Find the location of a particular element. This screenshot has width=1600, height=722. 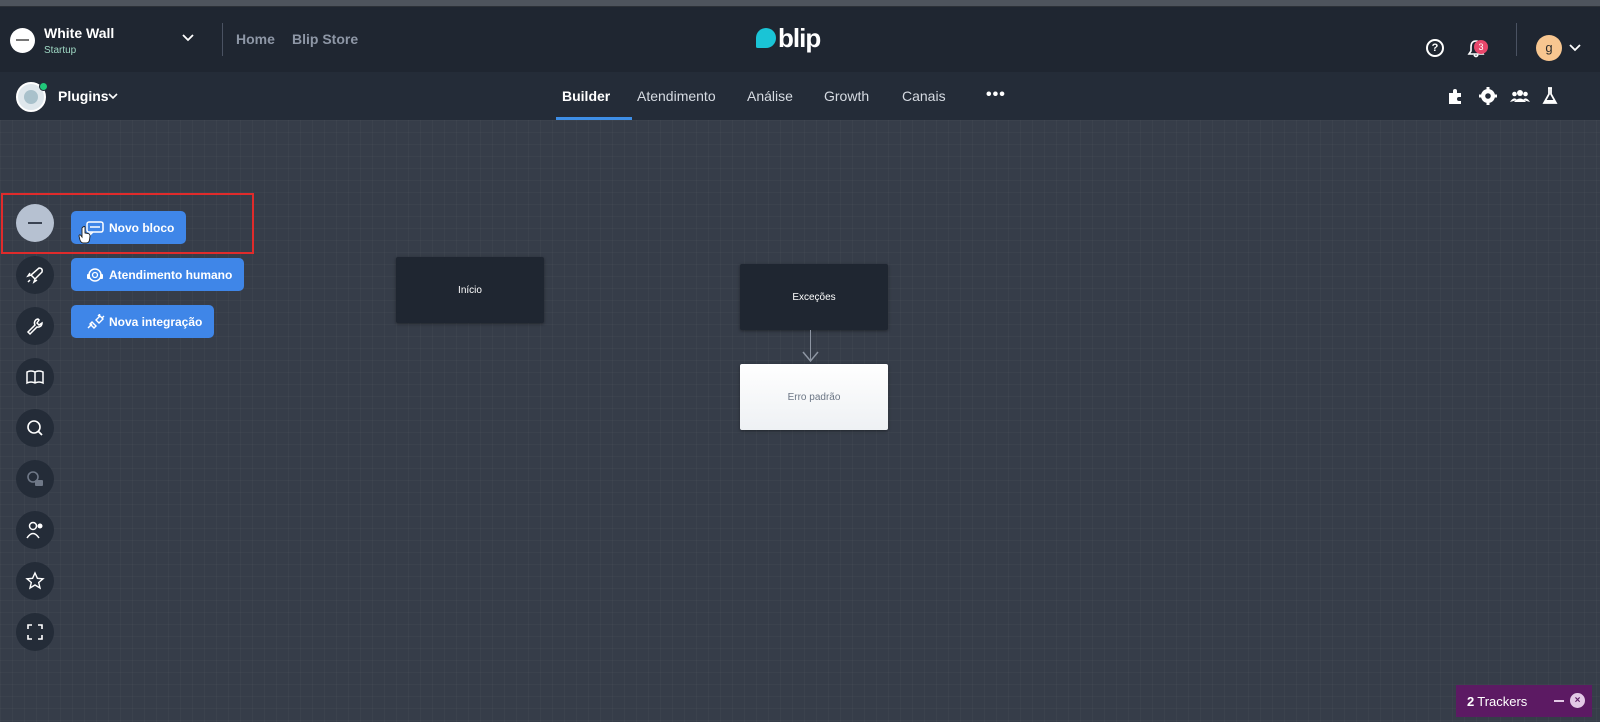

brand-logo: blip is located at coordinates (792, 39).